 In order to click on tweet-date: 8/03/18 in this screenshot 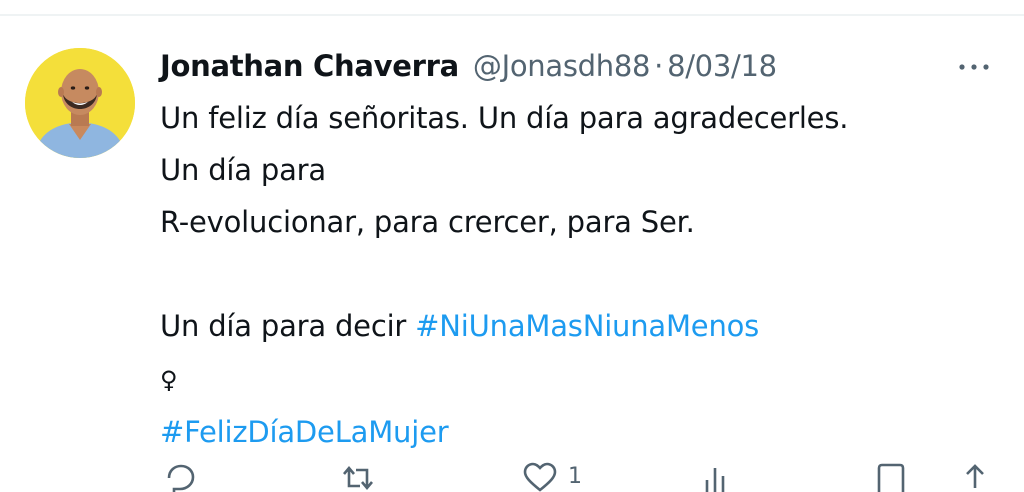, I will do `click(722, 66)`.